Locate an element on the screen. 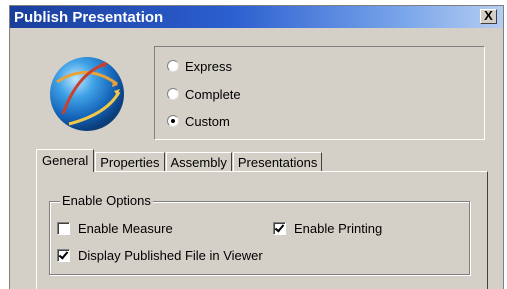 This screenshot has width=507, height=289. enable-measure-label: Enable Measure is located at coordinates (125, 228).